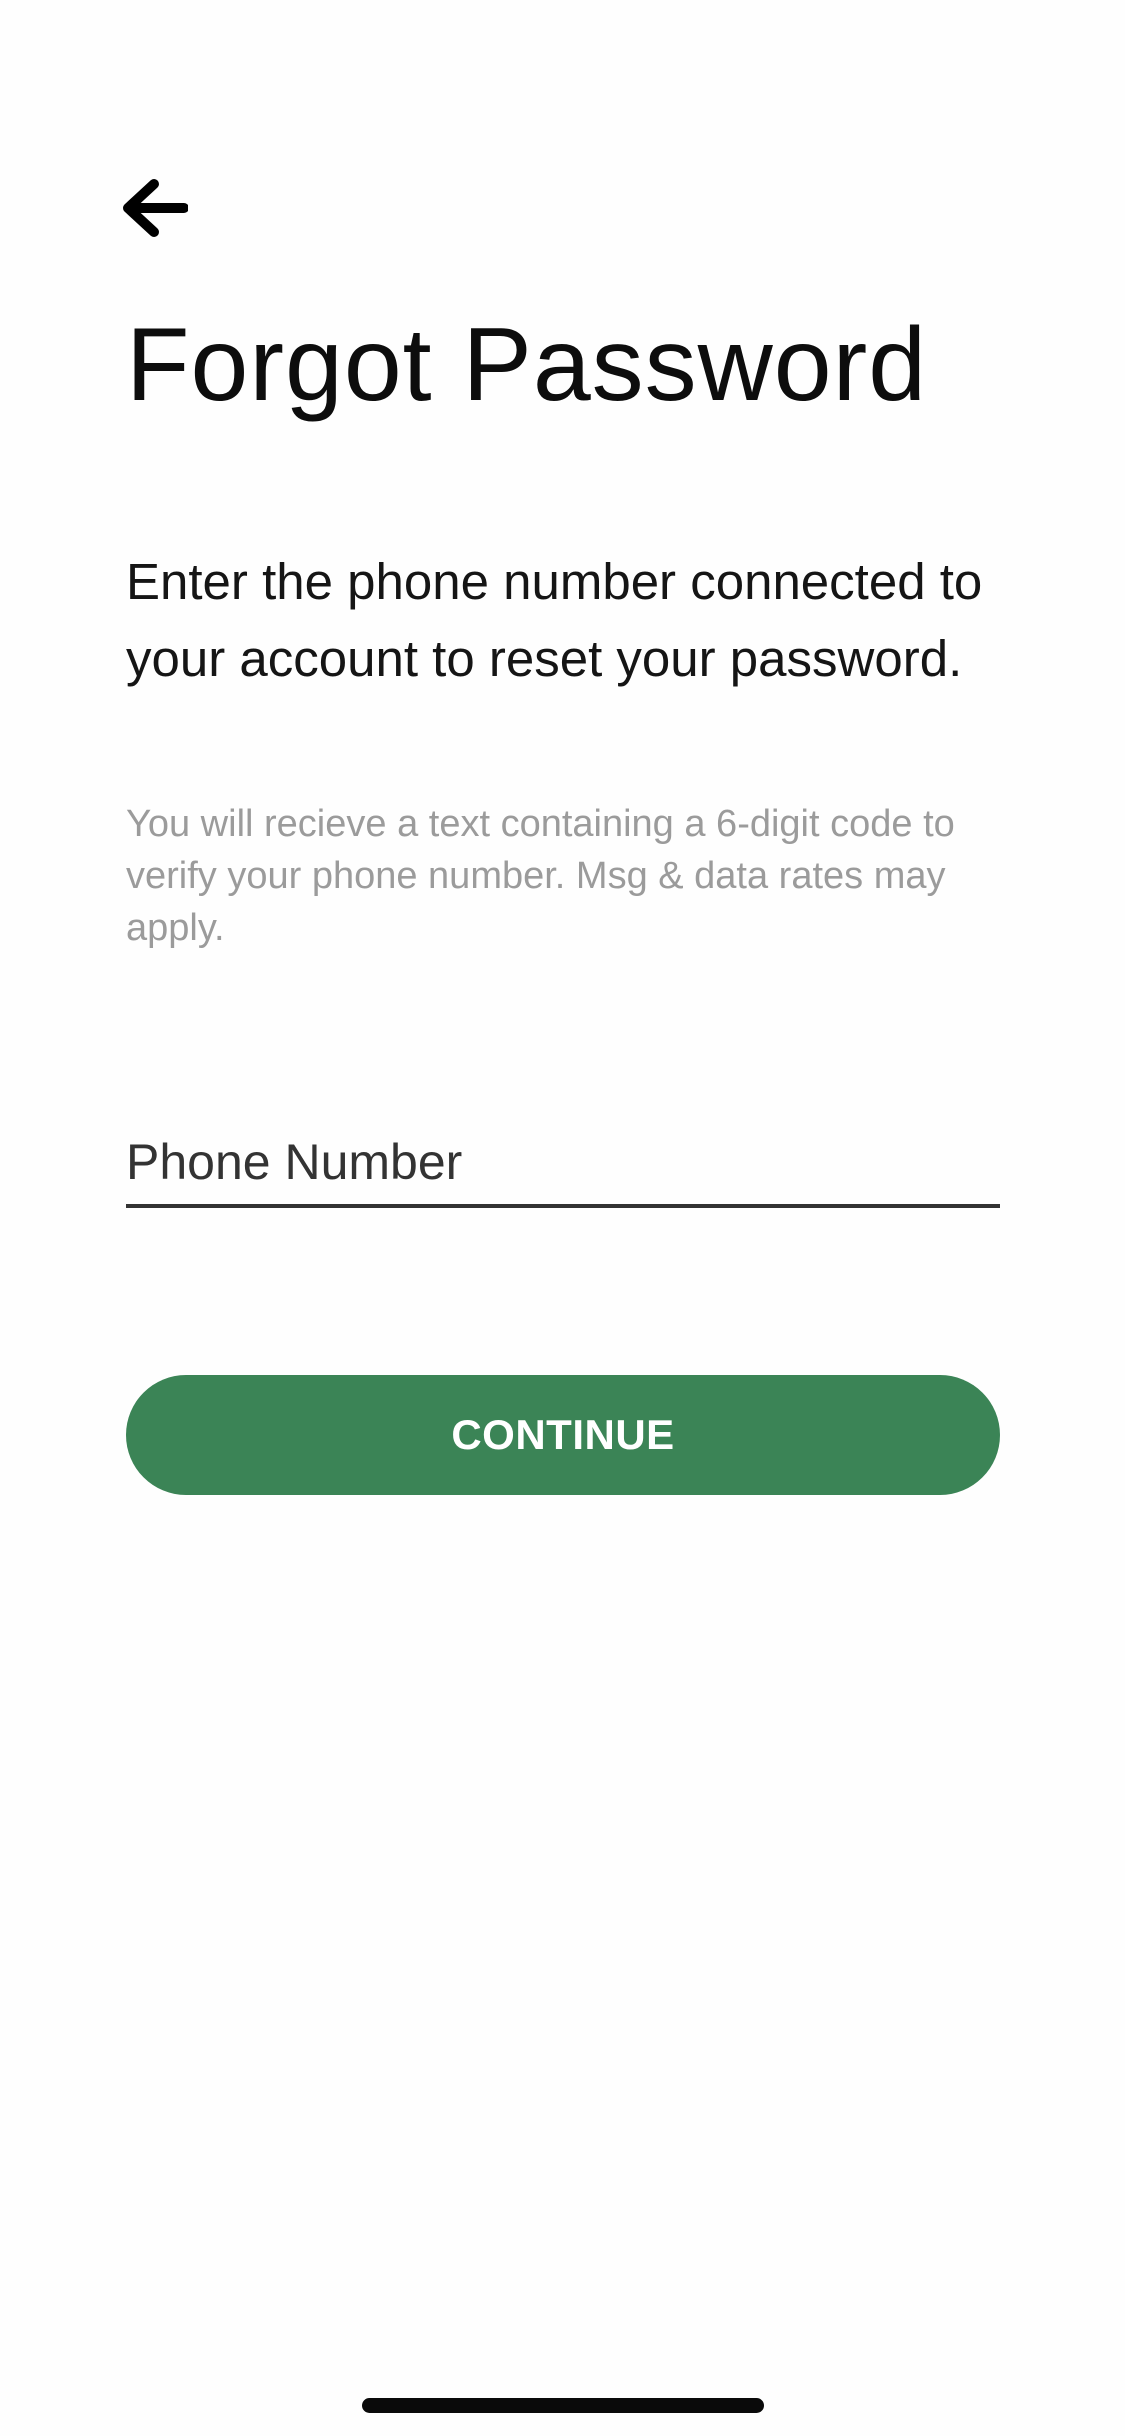 The width and height of the screenshot is (1125, 2436). What do you see at coordinates (563, 2405) in the screenshot?
I see `home-indicator` at bounding box center [563, 2405].